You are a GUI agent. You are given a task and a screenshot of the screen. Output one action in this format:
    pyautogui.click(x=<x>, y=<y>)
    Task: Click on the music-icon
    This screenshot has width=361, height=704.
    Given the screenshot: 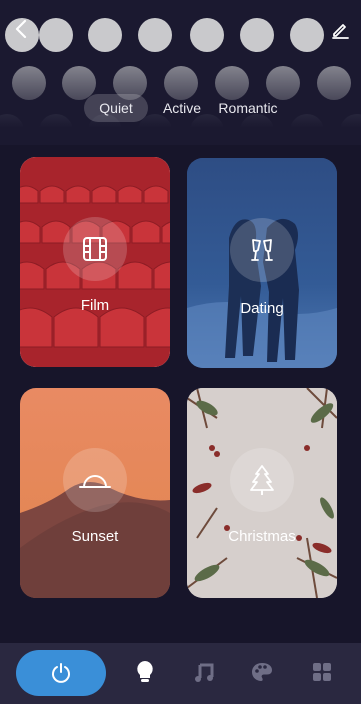 What is the action you would take?
    pyautogui.click(x=204, y=672)
    